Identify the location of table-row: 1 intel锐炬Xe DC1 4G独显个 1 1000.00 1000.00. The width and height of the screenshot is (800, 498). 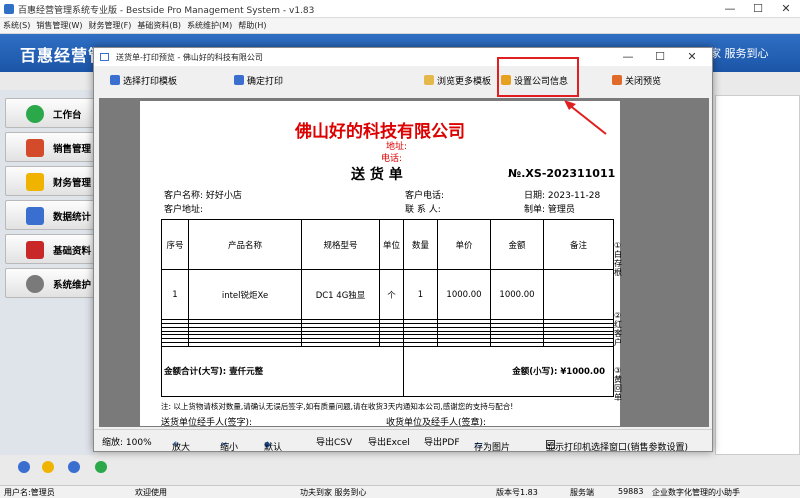
(387, 295).